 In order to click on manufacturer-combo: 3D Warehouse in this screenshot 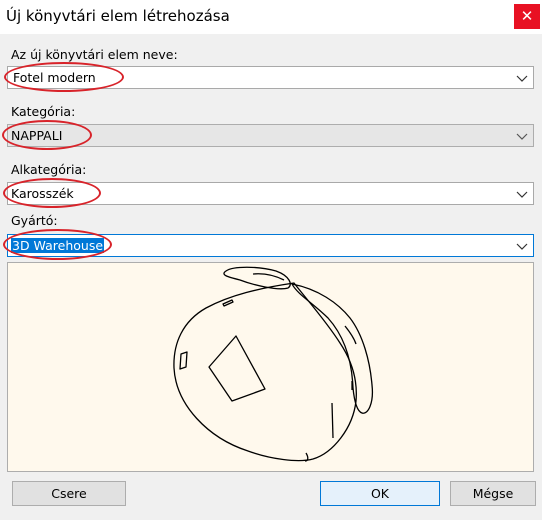, I will do `click(270, 245)`.